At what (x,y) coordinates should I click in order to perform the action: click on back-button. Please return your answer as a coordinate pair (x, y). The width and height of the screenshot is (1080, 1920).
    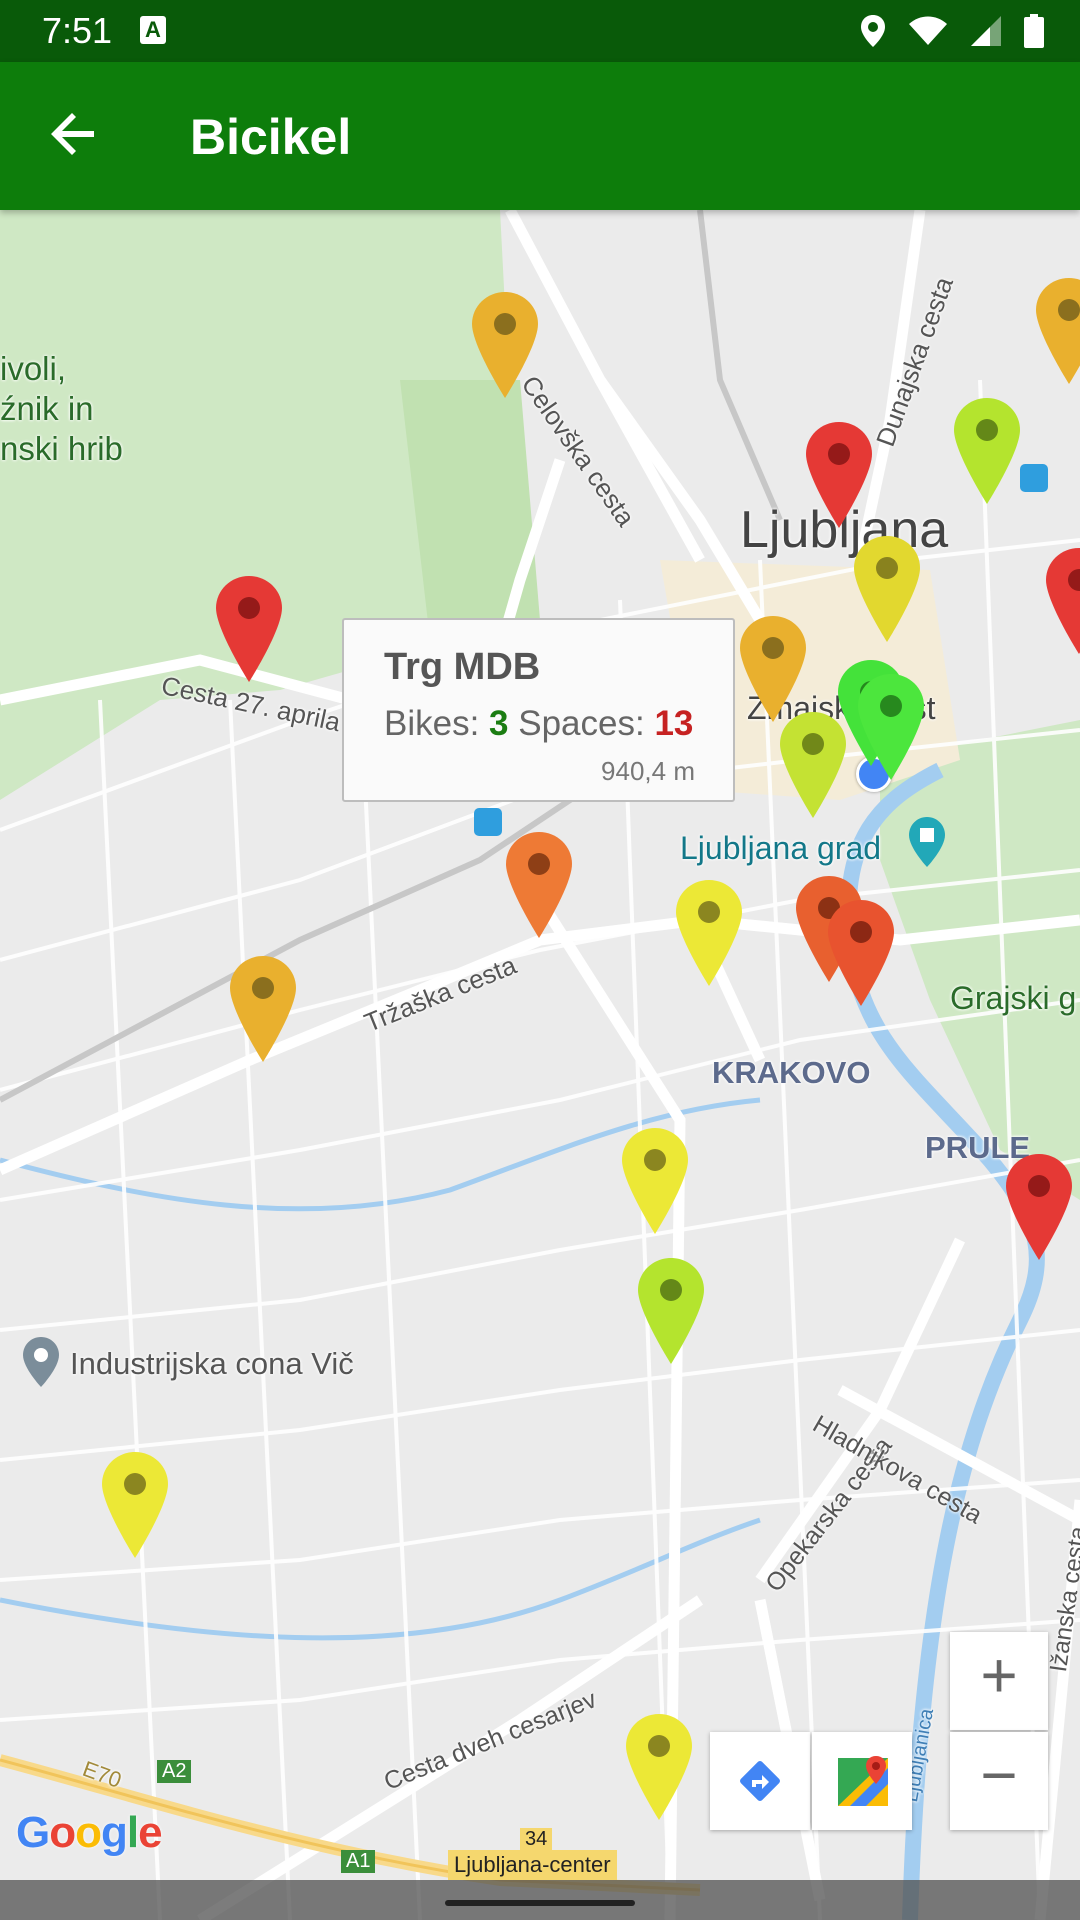
    Looking at the image, I should click on (74, 134).